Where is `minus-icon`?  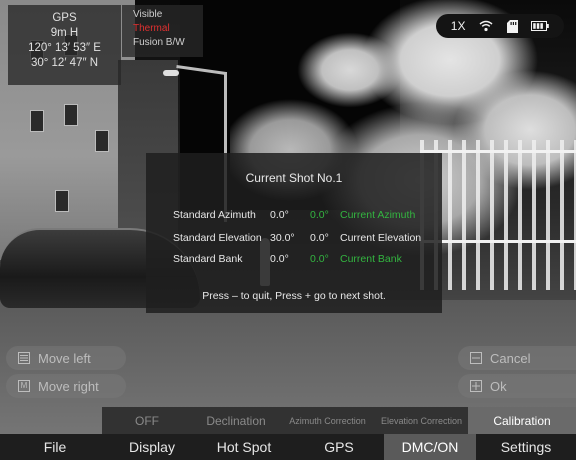
minus-icon is located at coordinates (476, 358).